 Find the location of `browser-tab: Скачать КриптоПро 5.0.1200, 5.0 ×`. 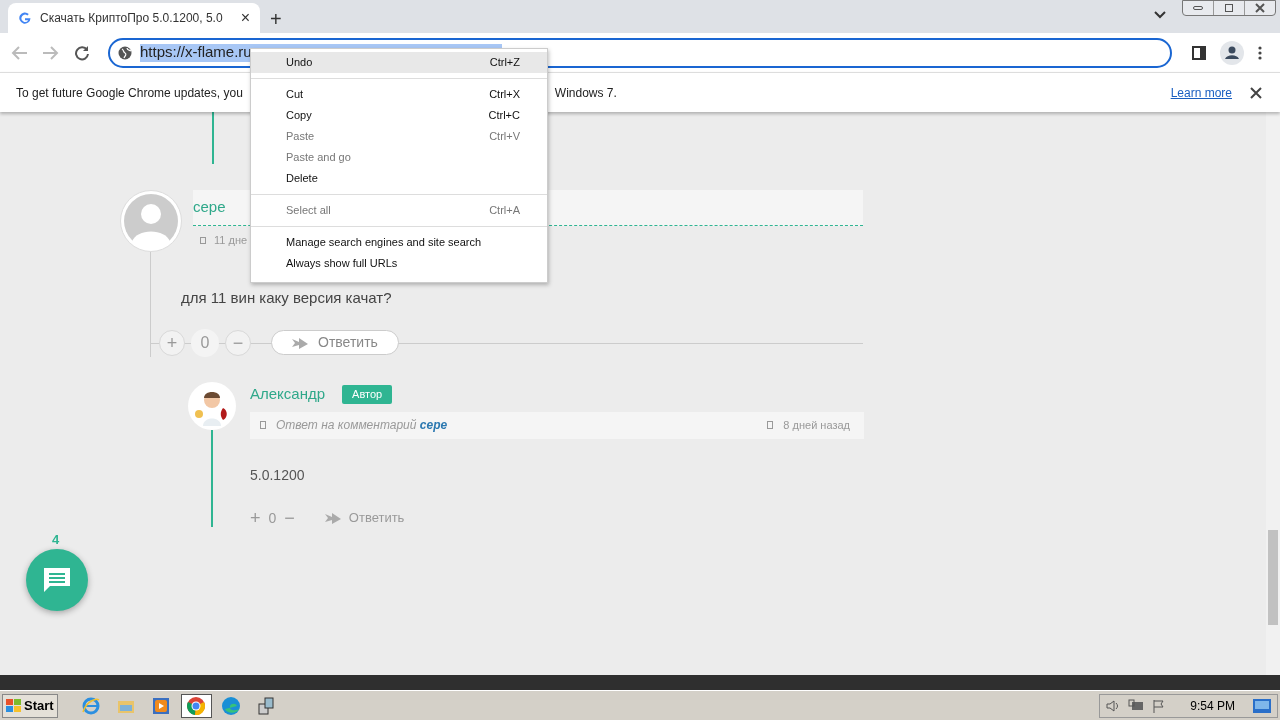

browser-tab: Скачать КриптоПро 5.0.1200, 5.0 × is located at coordinates (134, 18).